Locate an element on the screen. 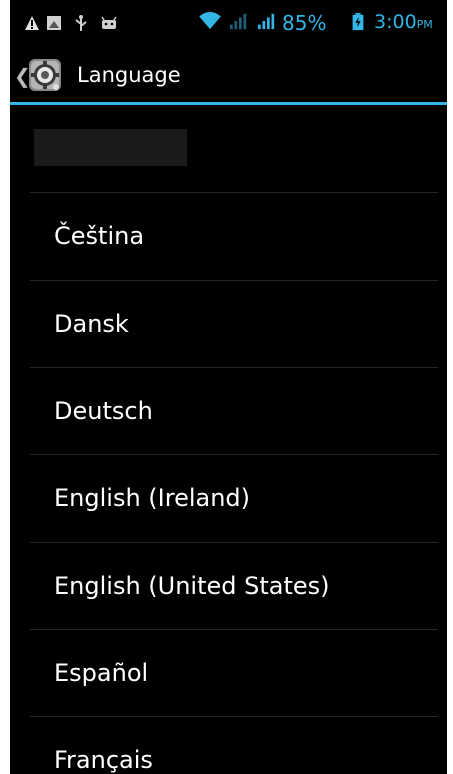  language-label: English (United States) is located at coordinates (192, 586).